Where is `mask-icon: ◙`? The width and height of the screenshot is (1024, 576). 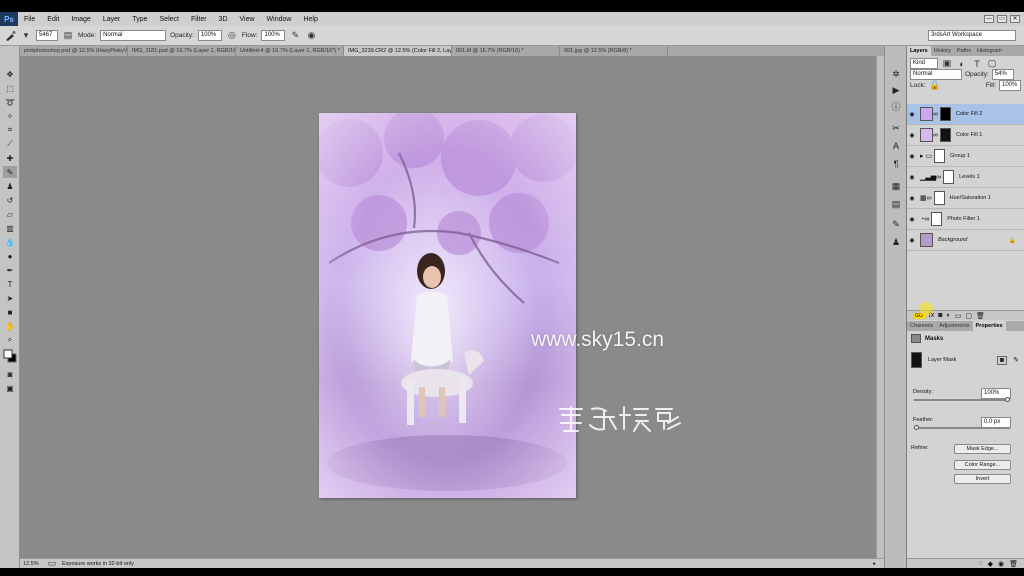 mask-icon: ◙ is located at coordinates (940, 315).